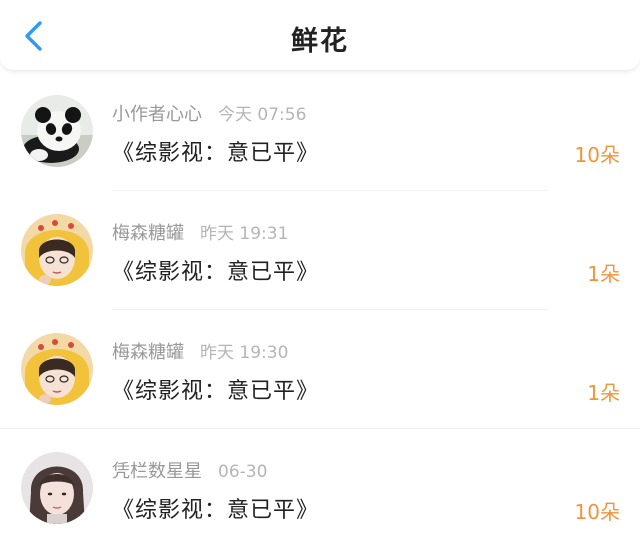 The width and height of the screenshot is (640, 544). What do you see at coordinates (157, 471) in the screenshot?
I see `username: 凭栏数星星` at bounding box center [157, 471].